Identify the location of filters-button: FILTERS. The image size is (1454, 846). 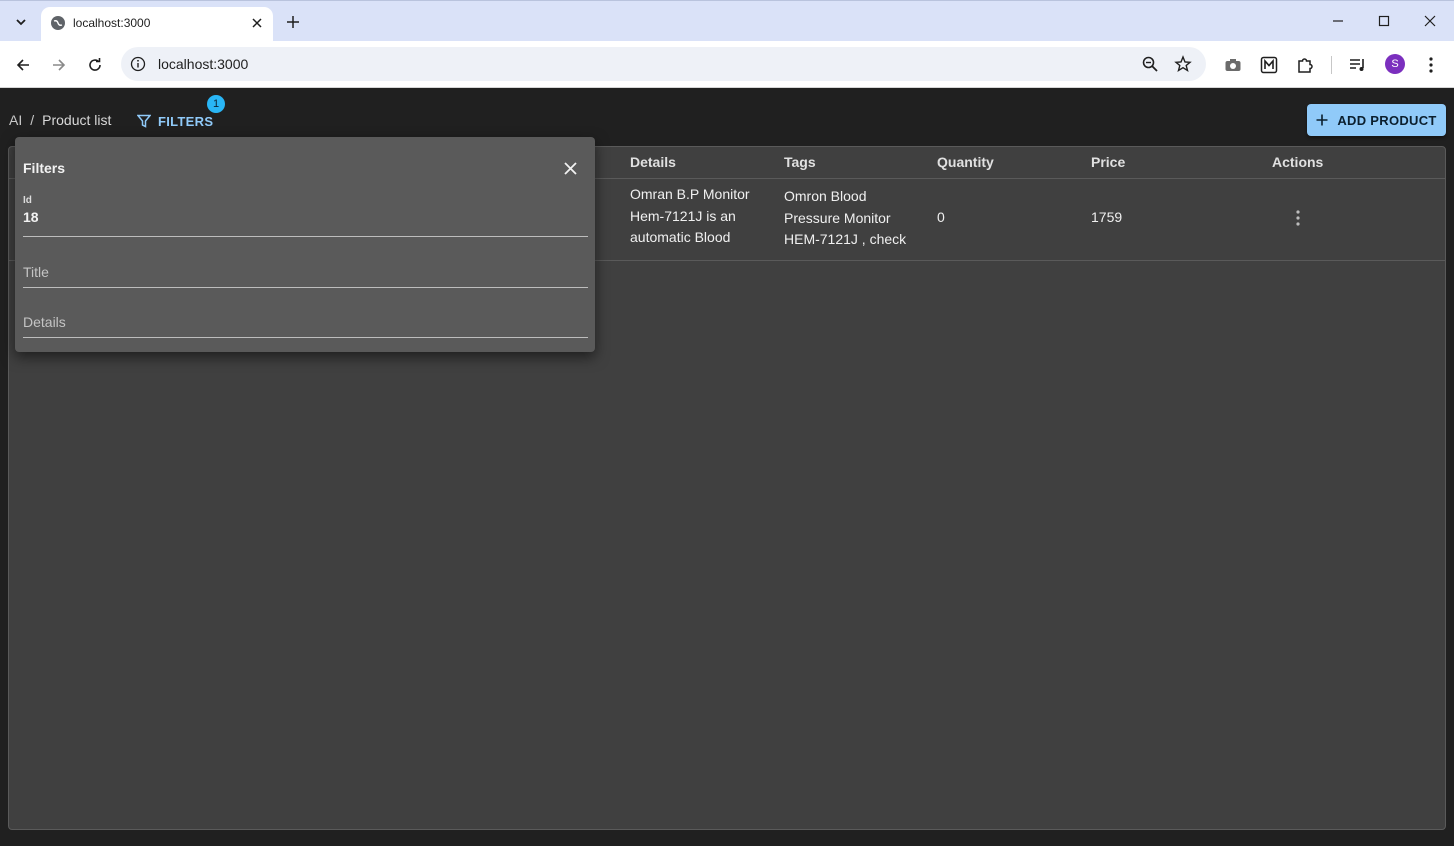
(175, 121).